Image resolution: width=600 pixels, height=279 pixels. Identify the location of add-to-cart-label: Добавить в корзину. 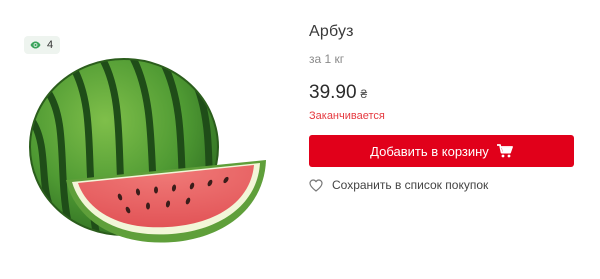
(429, 151).